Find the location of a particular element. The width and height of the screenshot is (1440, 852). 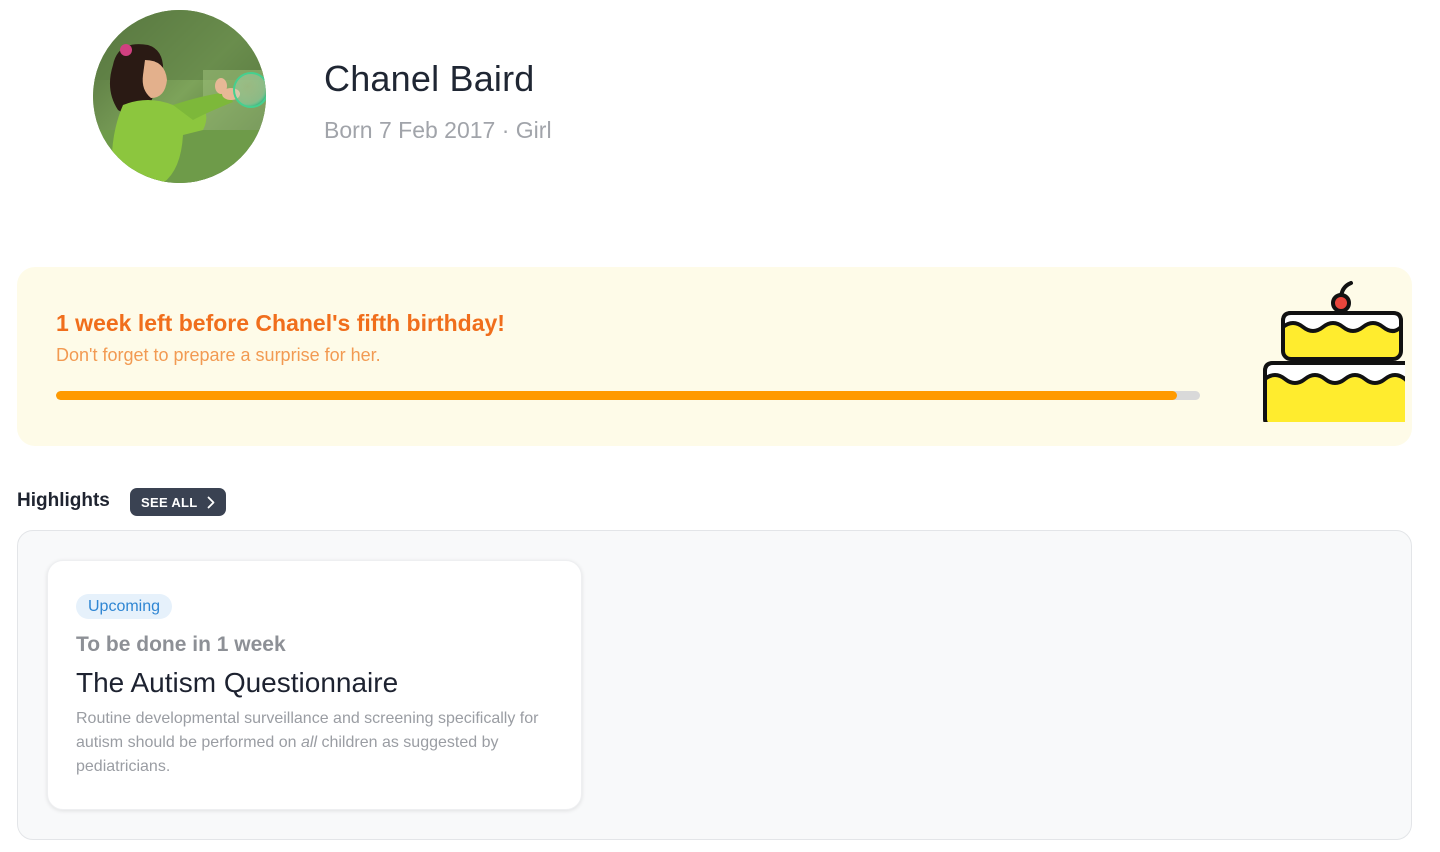

birthday-progress-bar is located at coordinates (628, 395).